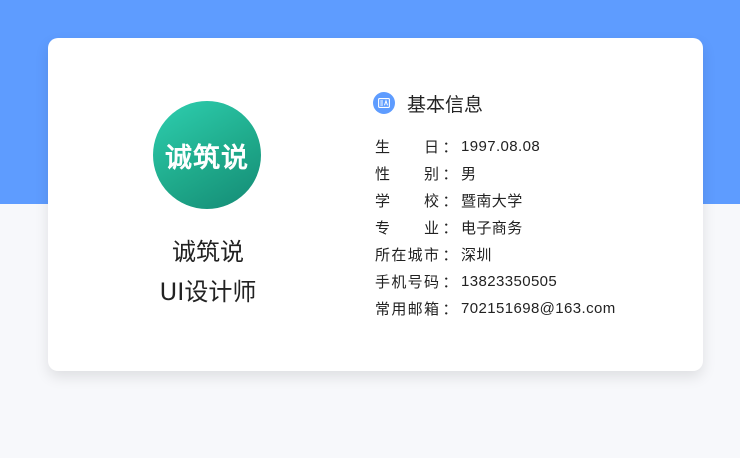 This screenshot has width=740, height=458. Describe the element at coordinates (431, 174) in the screenshot. I see `info-label-part: 别` at that location.